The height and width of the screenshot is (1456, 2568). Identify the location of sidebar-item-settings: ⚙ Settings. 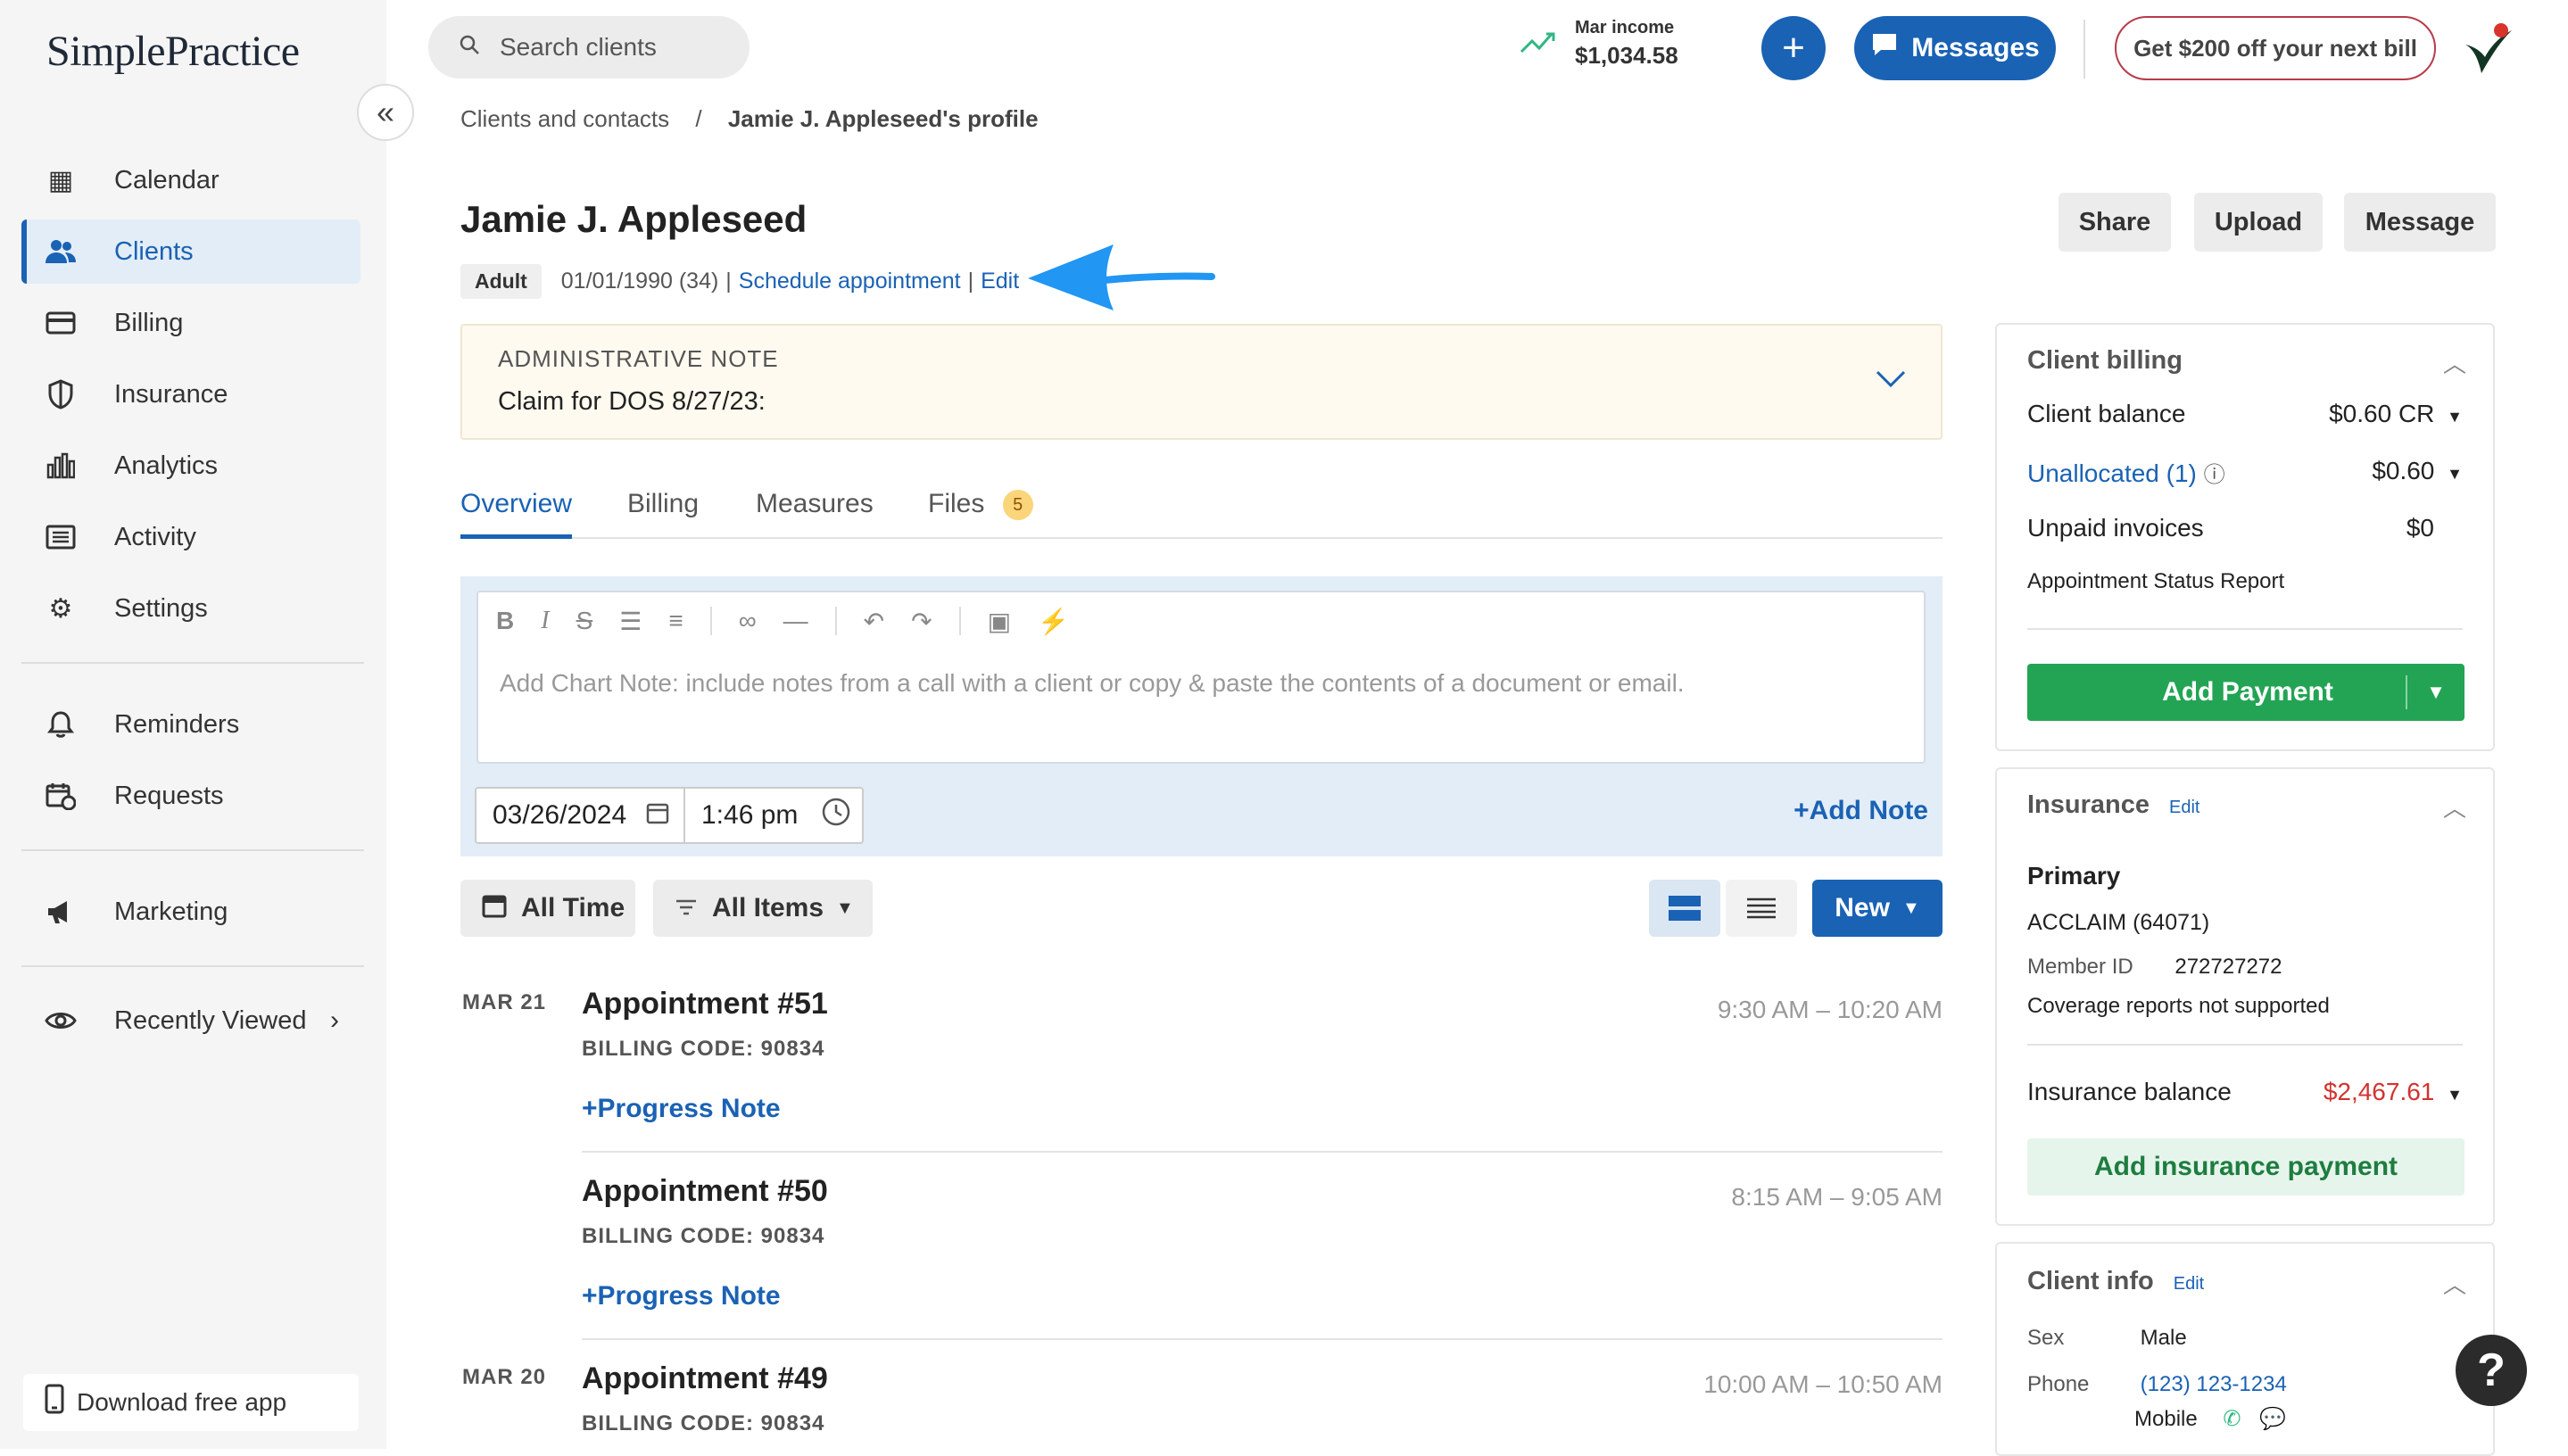
(190, 608).